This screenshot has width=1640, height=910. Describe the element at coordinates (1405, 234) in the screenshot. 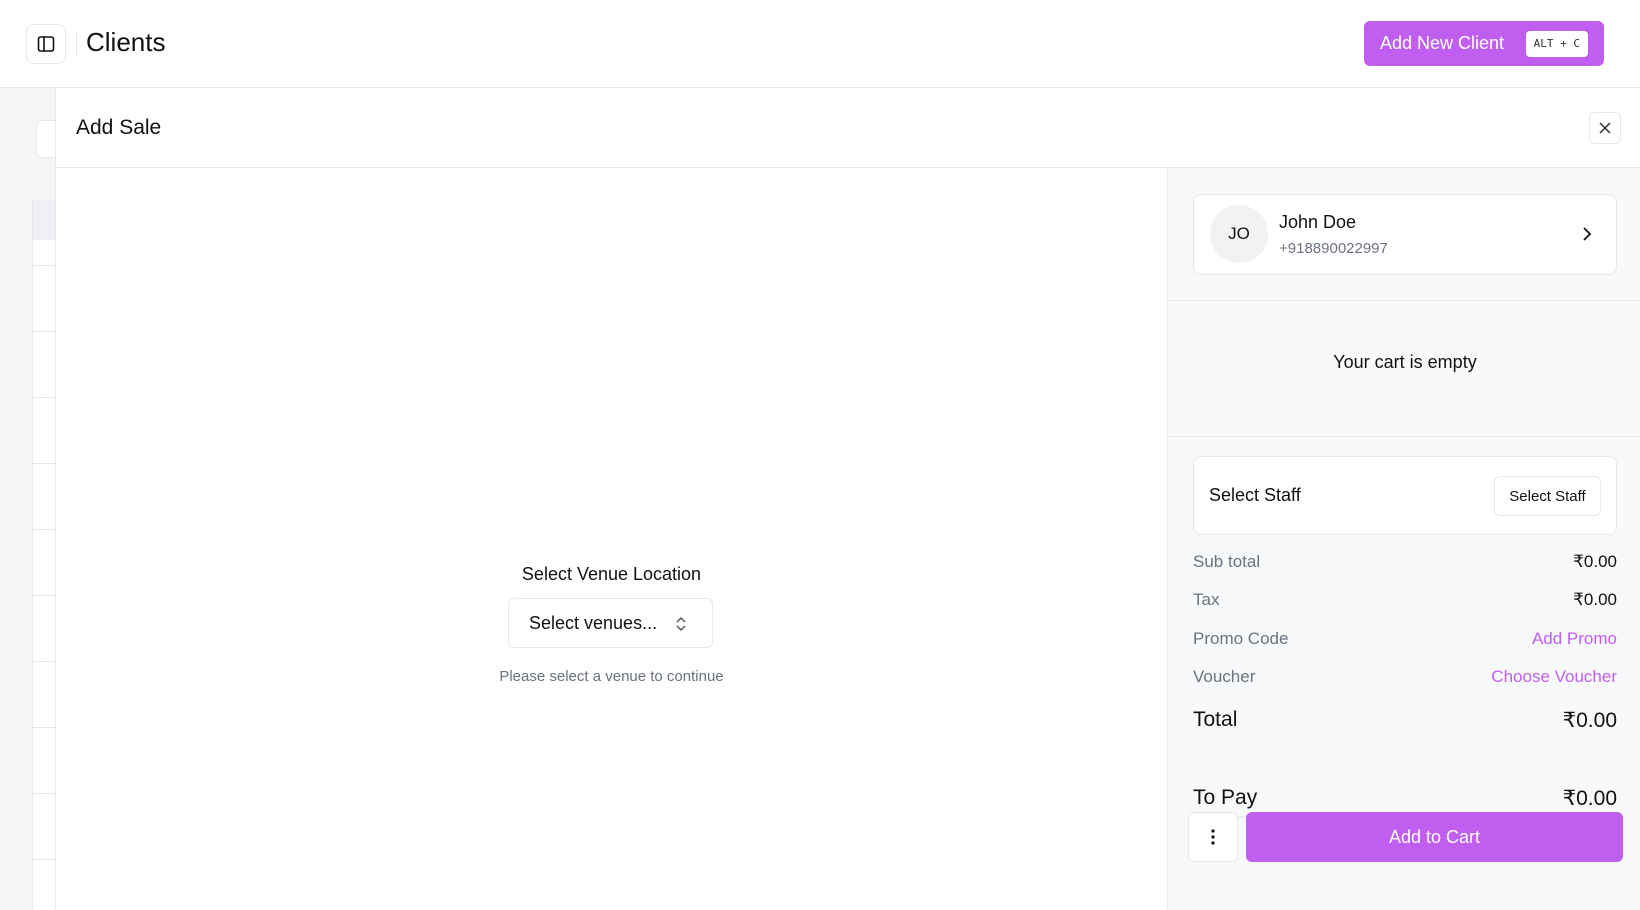

I see `client-card: JO John Doe +918890022997` at that location.